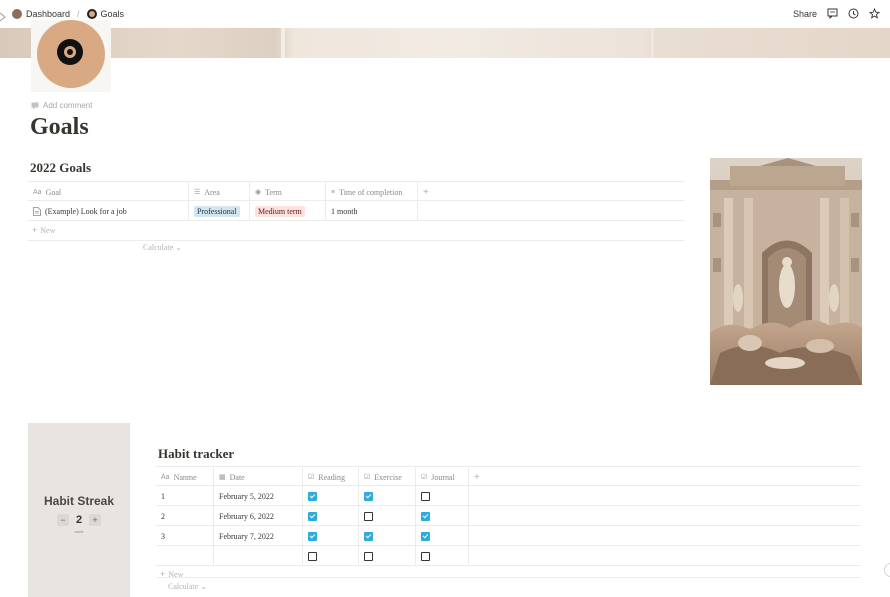 The width and height of the screenshot is (890, 597). Describe the element at coordinates (805, 14) in the screenshot. I see `share-button: Share` at that location.